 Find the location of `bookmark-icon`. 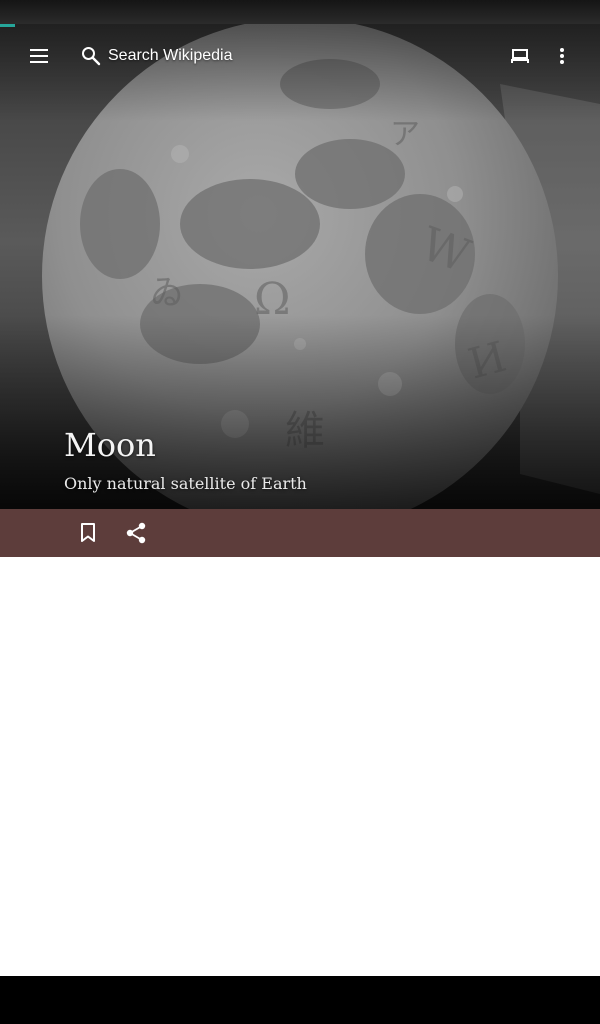

bookmark-icon is located at coordinates (88, 532).